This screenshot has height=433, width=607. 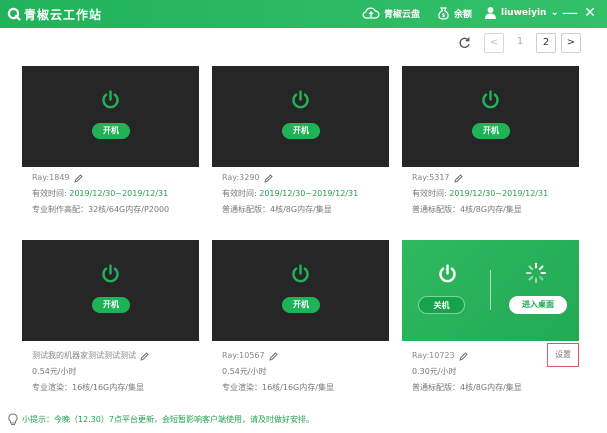 What do you see at coordinates (490, 13) in the screenshot?
I see `user-icon` at bounding box center [490, 13].